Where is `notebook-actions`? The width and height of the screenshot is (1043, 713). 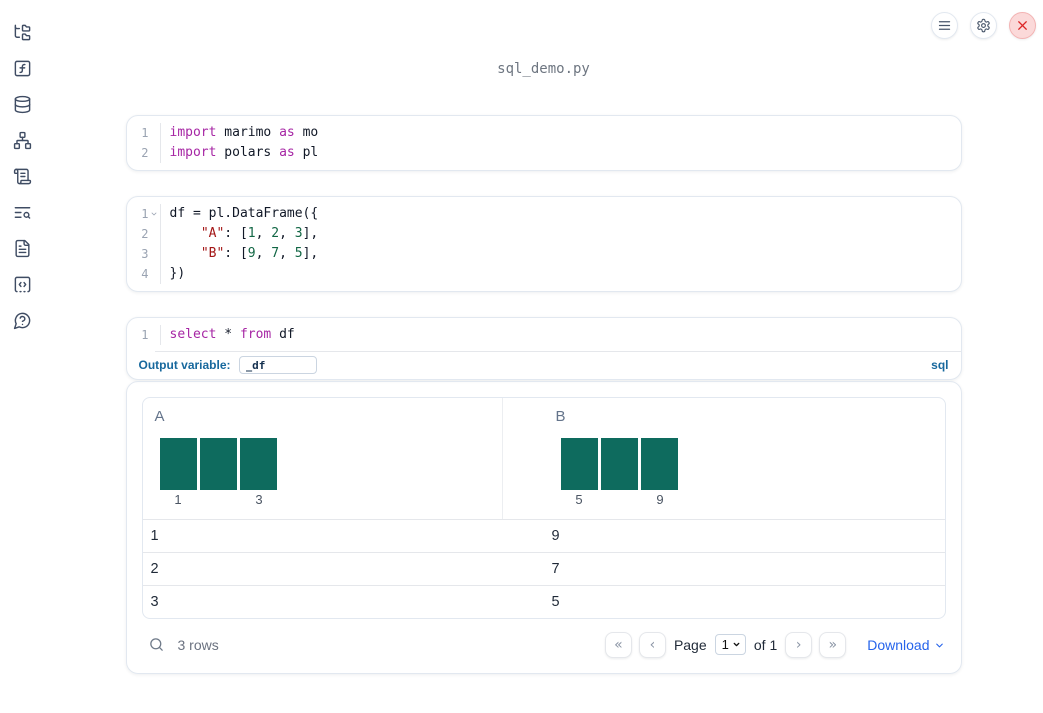 notebook-actions is located at coordinates (983, 25).